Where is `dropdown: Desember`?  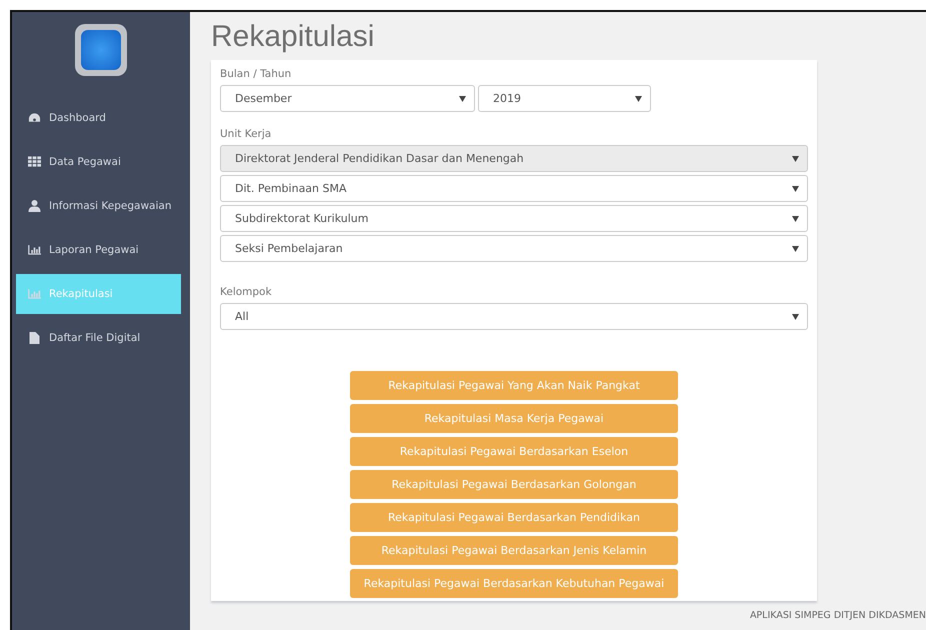 dropdown: Desember is located at coordinates (347, 98).